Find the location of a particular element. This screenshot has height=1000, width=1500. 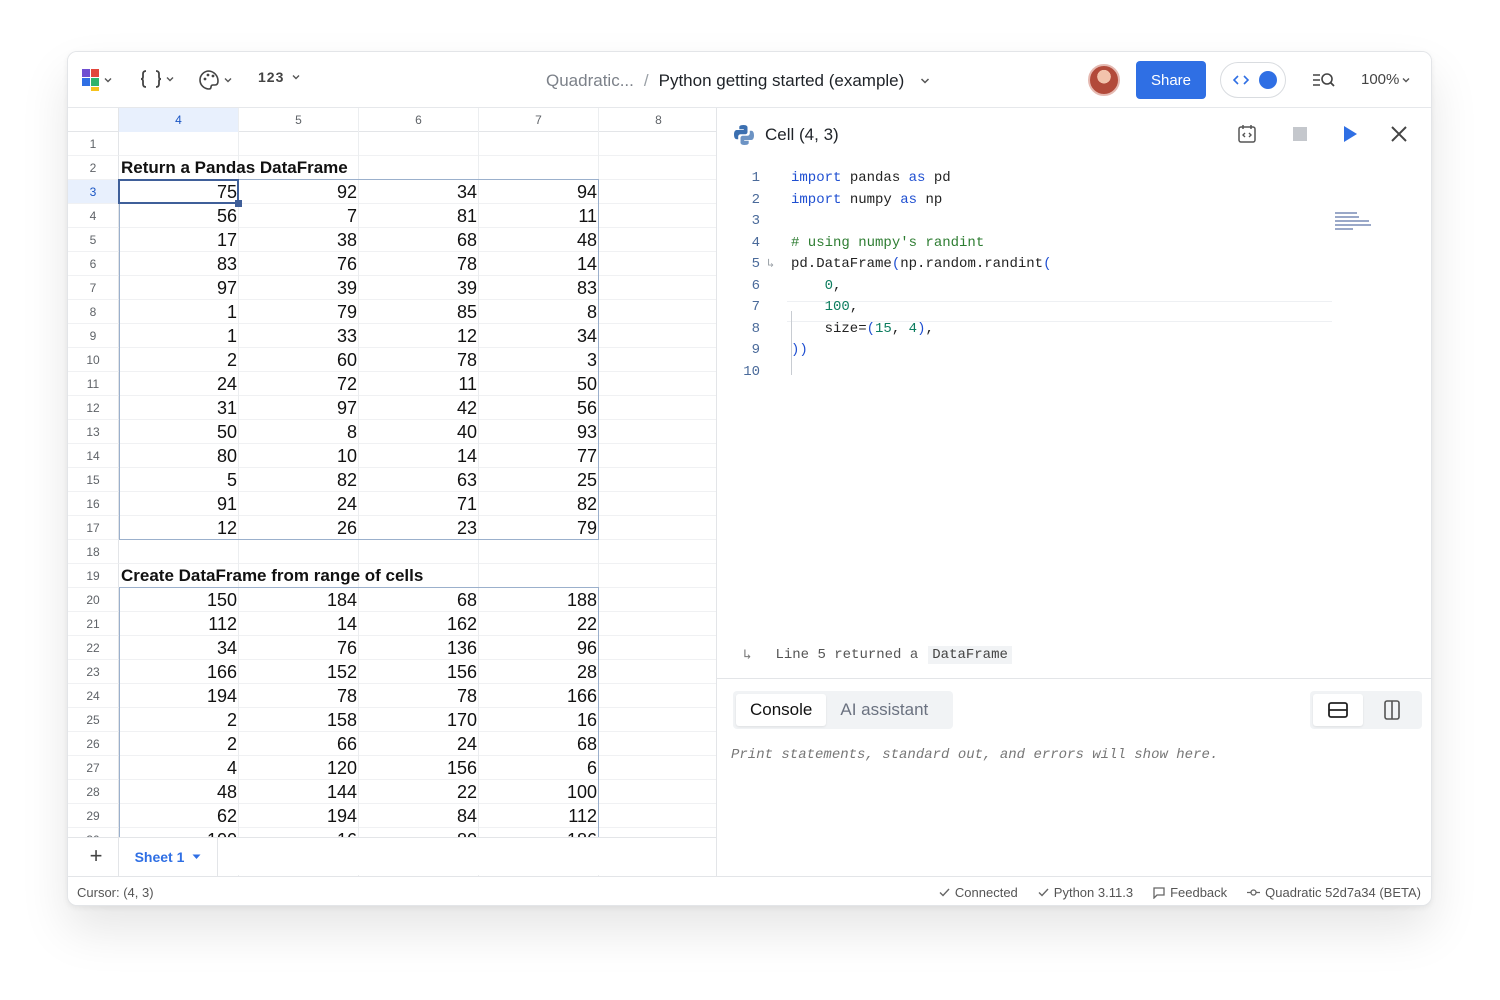

row-header: 21 is located at coordinates (93, 624).